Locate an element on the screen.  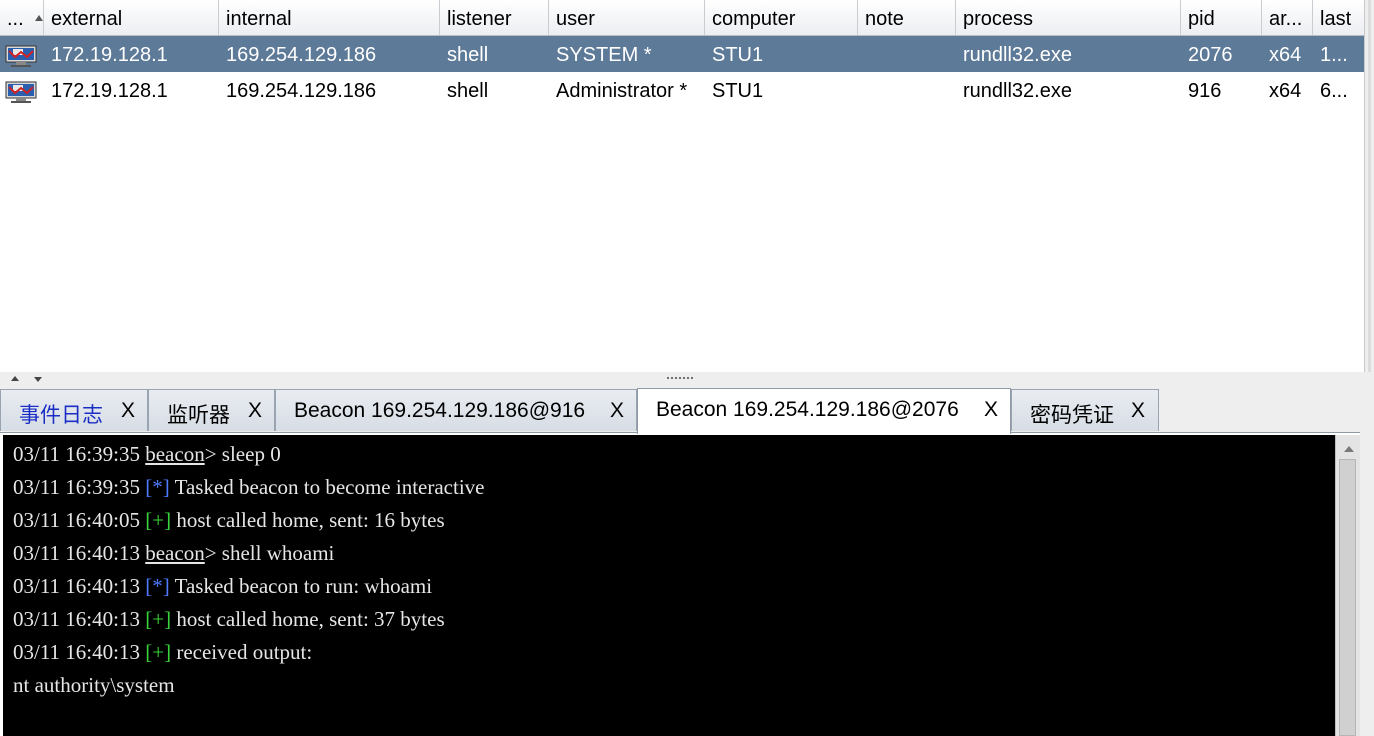
tab-credentials: 密码凭证 X is located at coordinates (1085, 410).